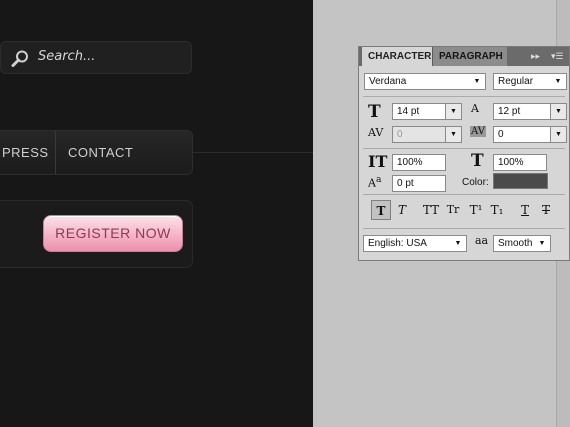 This screenshot has height=427, width=570. Describe the element at coordinates (509, 111) in the screenshot. I see `leading-value: 12 pt` at that location.